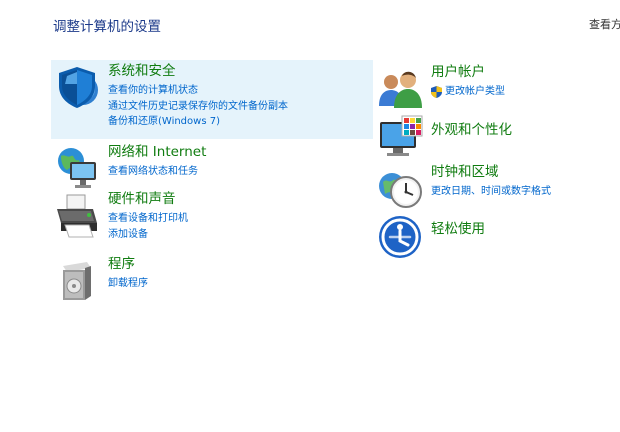 This screenshot has height=432, width=620. What do you see at coordinates (604, 24) in the screenshot?
I see `view-by-label: 查看方` at bounding box center [604, 24].